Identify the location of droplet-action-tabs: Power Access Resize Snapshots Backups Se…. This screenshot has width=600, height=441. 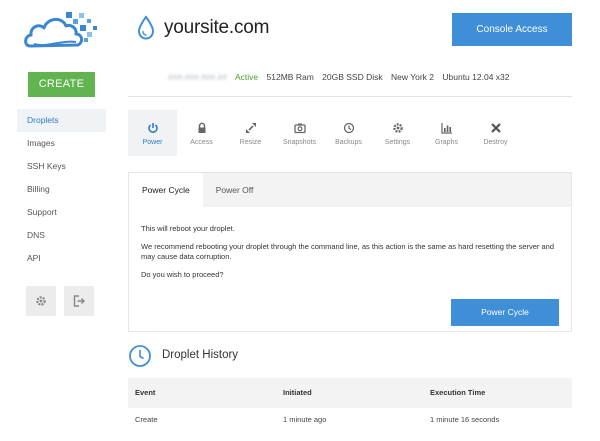
(324, 133).